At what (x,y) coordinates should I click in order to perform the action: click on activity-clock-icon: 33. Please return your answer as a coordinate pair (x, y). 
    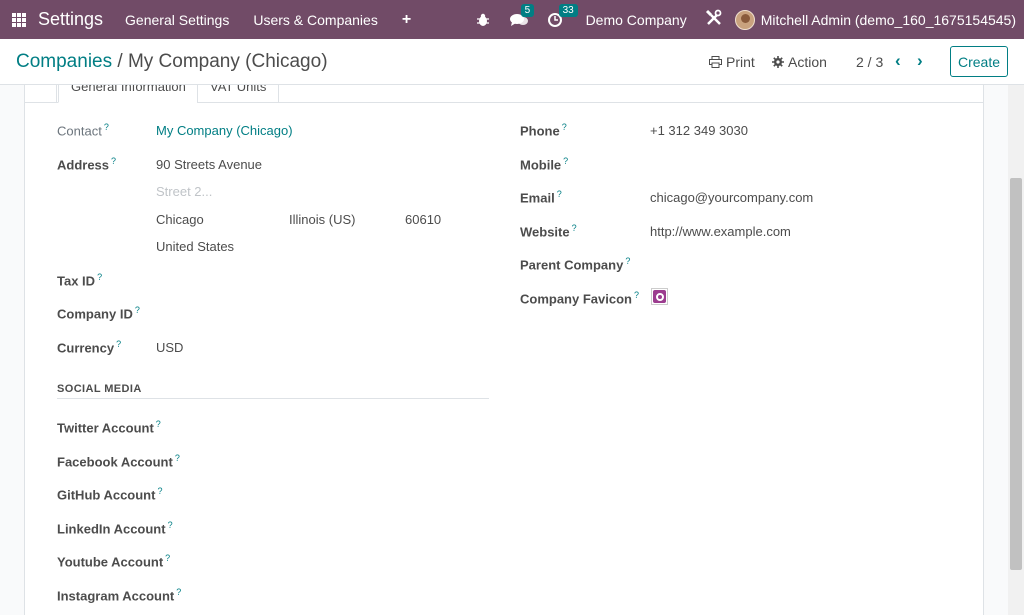
    Looking at the image, I should click on (562, 15).